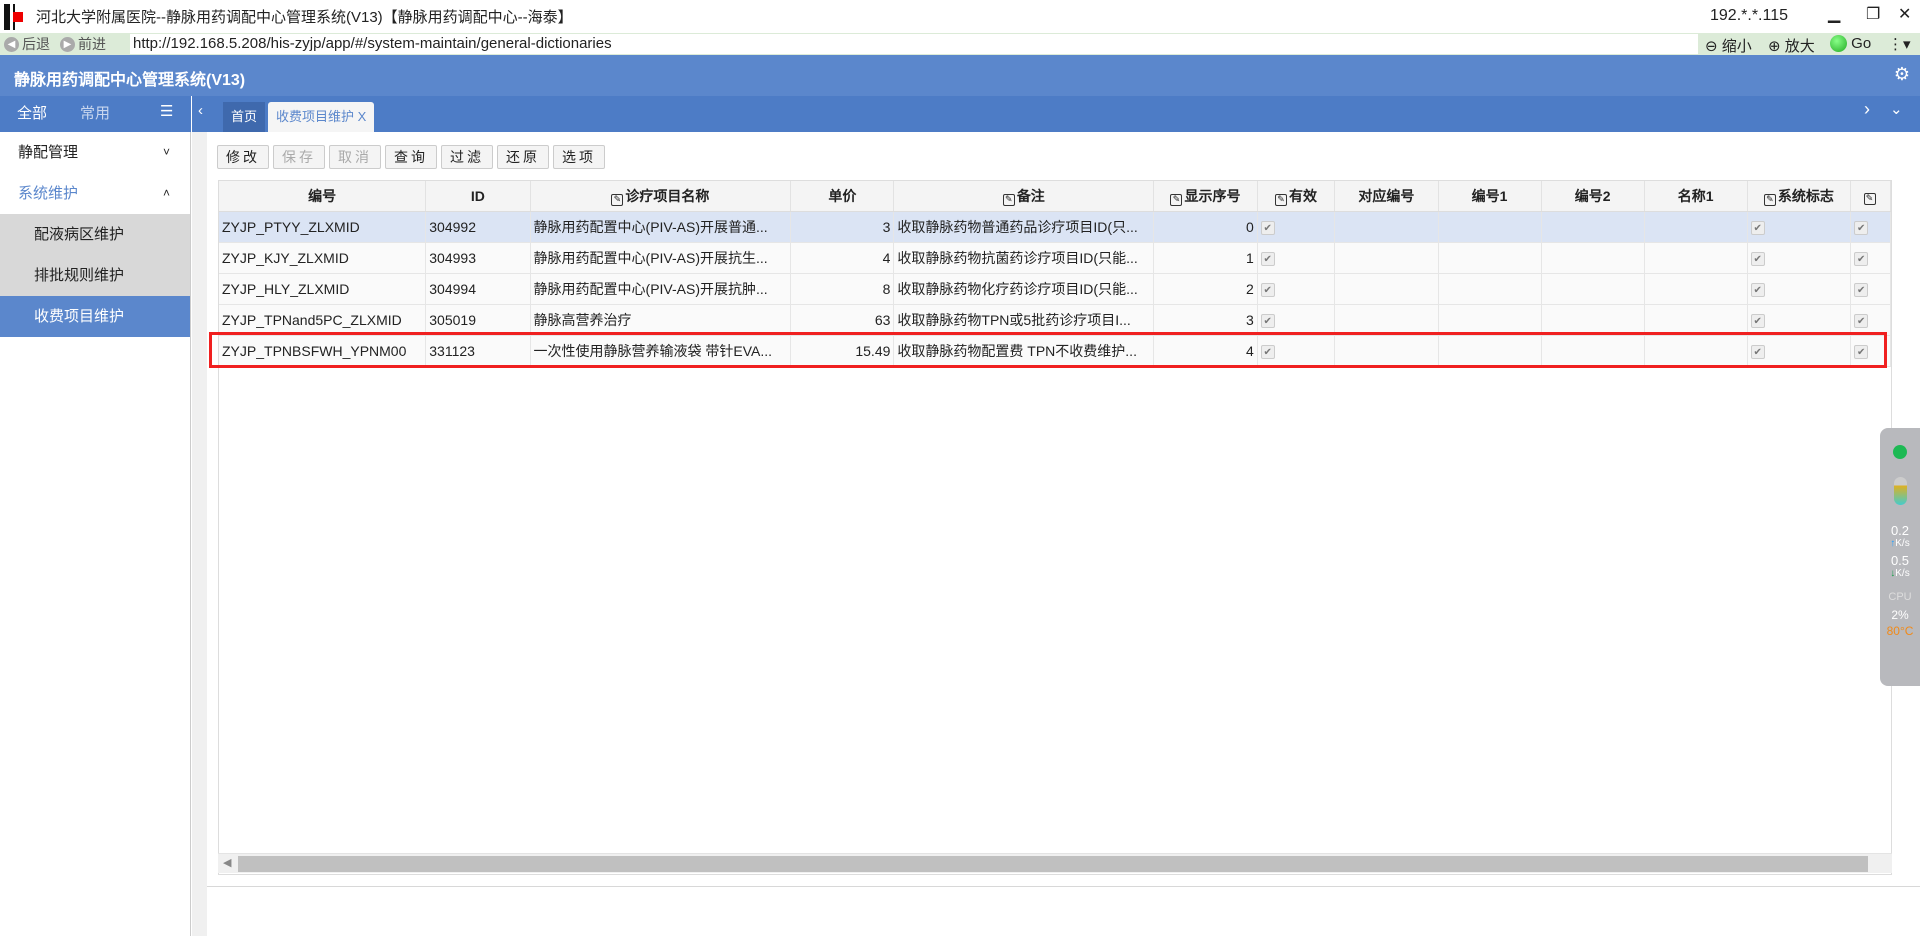 The width and height of the screenshot is (1920, 936). Describe the element at coordinates (523, 157) in the screenshot. I see `restore-button: 还原` at that location.